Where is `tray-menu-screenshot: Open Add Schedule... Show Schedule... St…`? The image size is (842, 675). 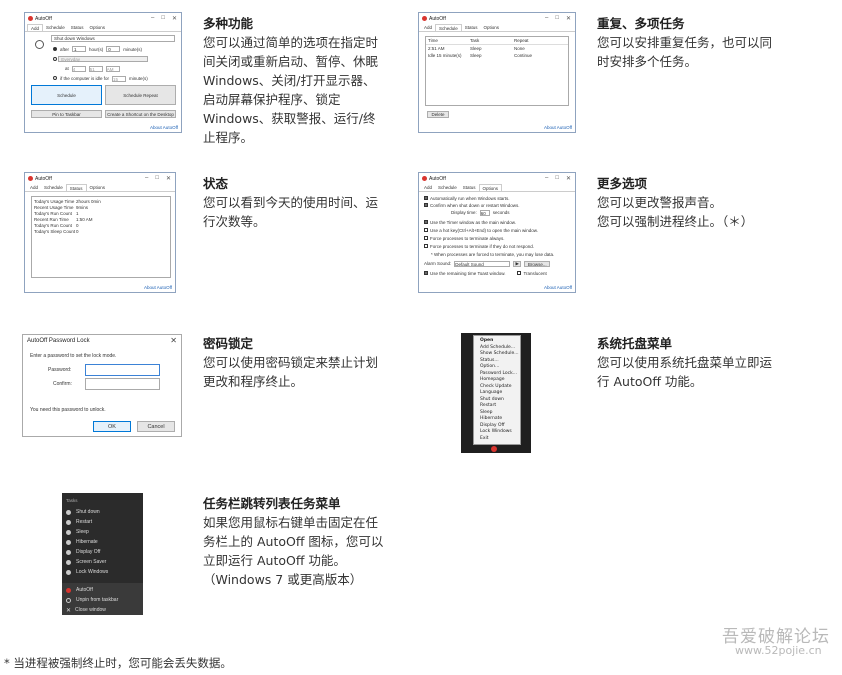 tray-menu-screenshot: Open Add Schedule... Show Schedule... St… is located at coordinates (496, 393).